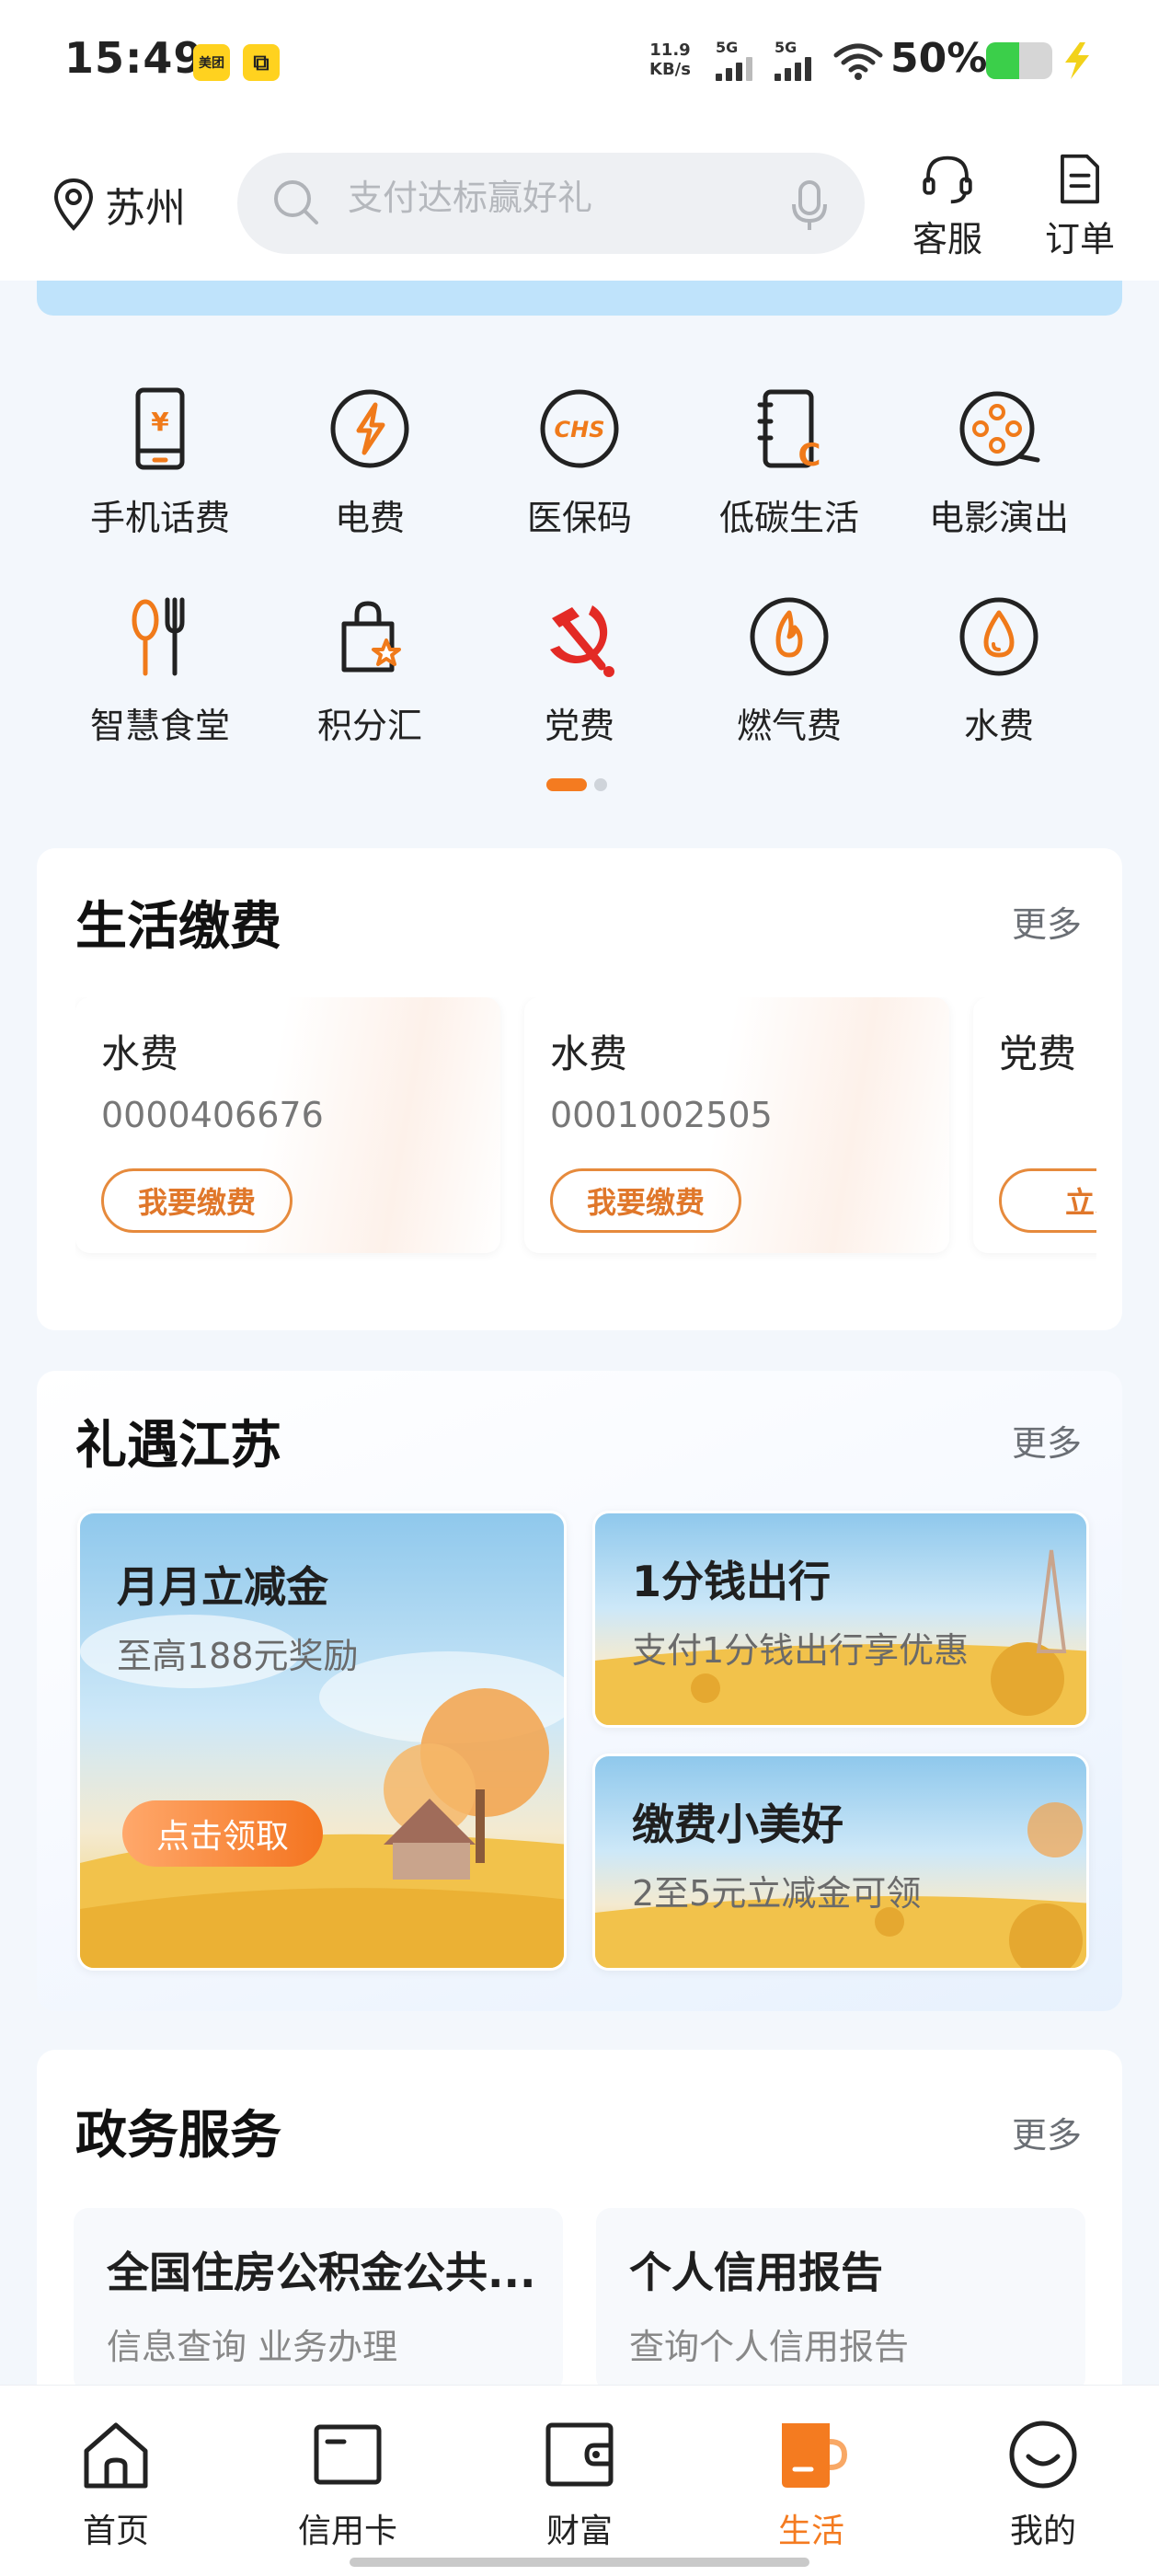  Describe the element at coordinates (252, 2347) in the screenshot. I see `gov-item-subtitle: 信息查询 业务办理` at that location.